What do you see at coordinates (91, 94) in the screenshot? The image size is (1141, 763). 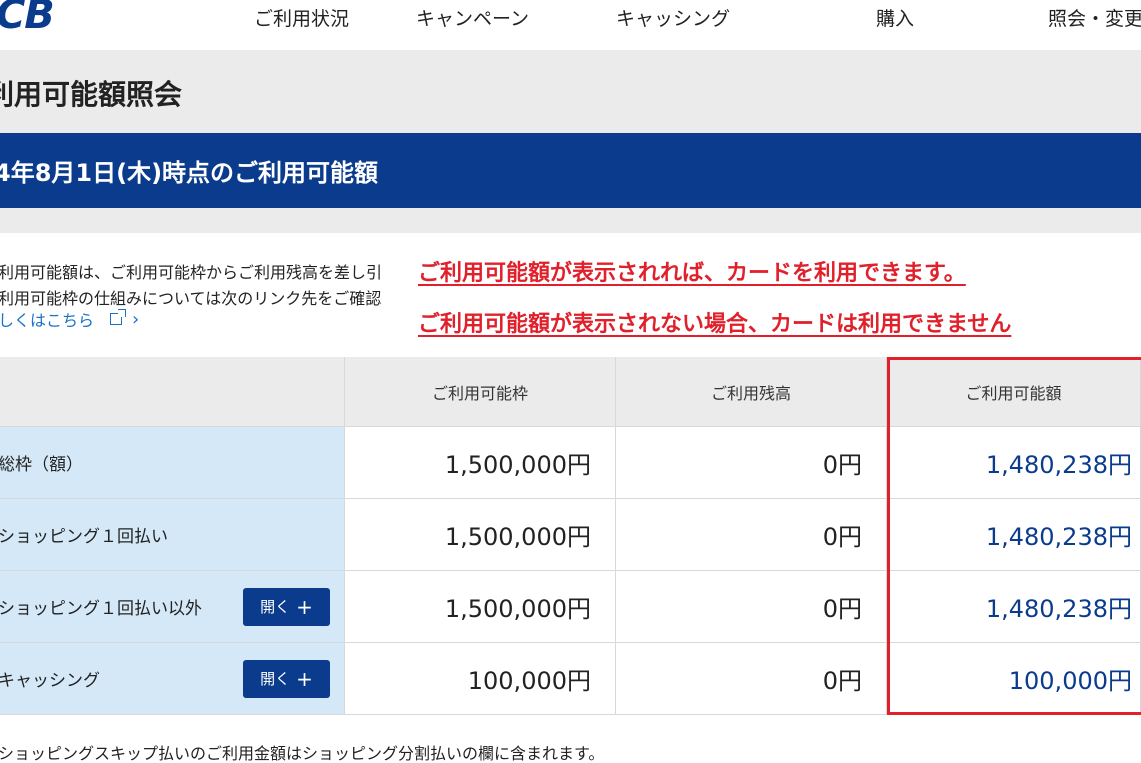 I see `page-title: 利用可能額照会` at bounding box center [91, 94].